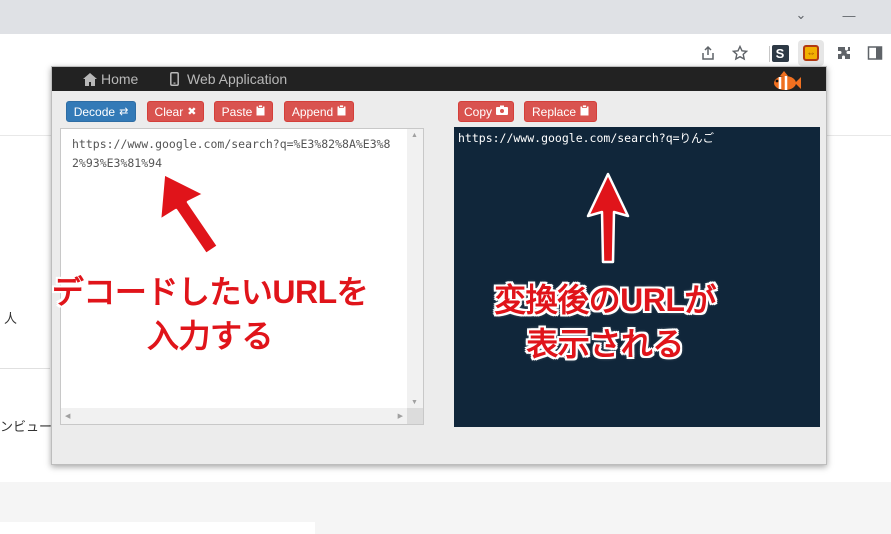 This screenshot has width=891, height=534. What do you see at coordinates (174, 79) in the screenshot?
I see `mobile-phone-icon` at bounding box center [174, 79].